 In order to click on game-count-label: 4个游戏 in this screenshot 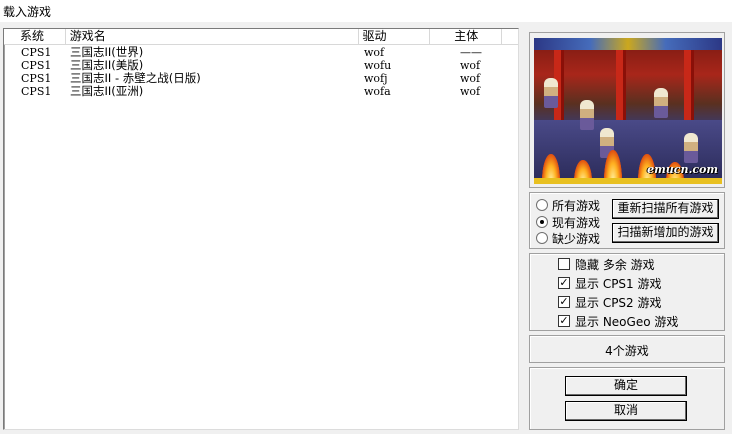, I will do `click(627, 351)`.